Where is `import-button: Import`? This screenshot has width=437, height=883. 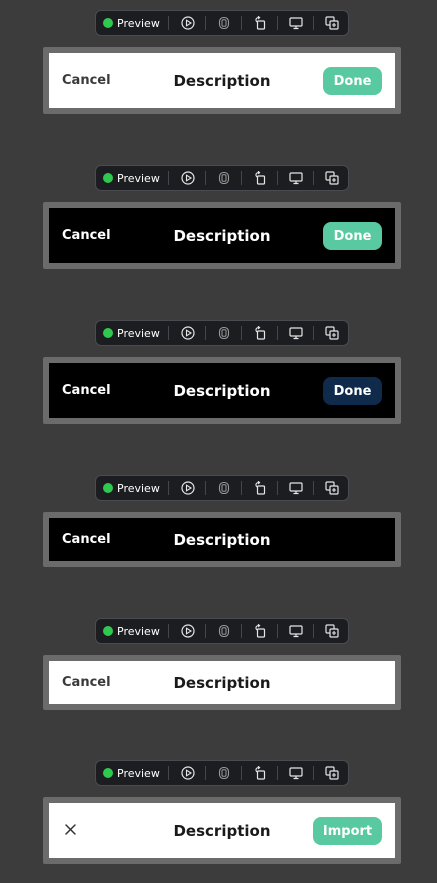 import-button: Import is located at coordinates (347, 831).